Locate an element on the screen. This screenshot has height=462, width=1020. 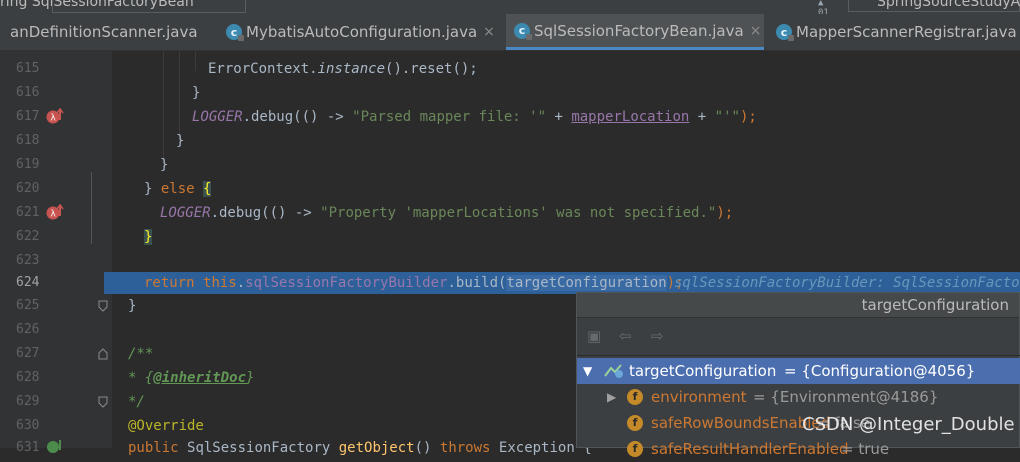
variable-name: environment is located at coordinates (699, 397).